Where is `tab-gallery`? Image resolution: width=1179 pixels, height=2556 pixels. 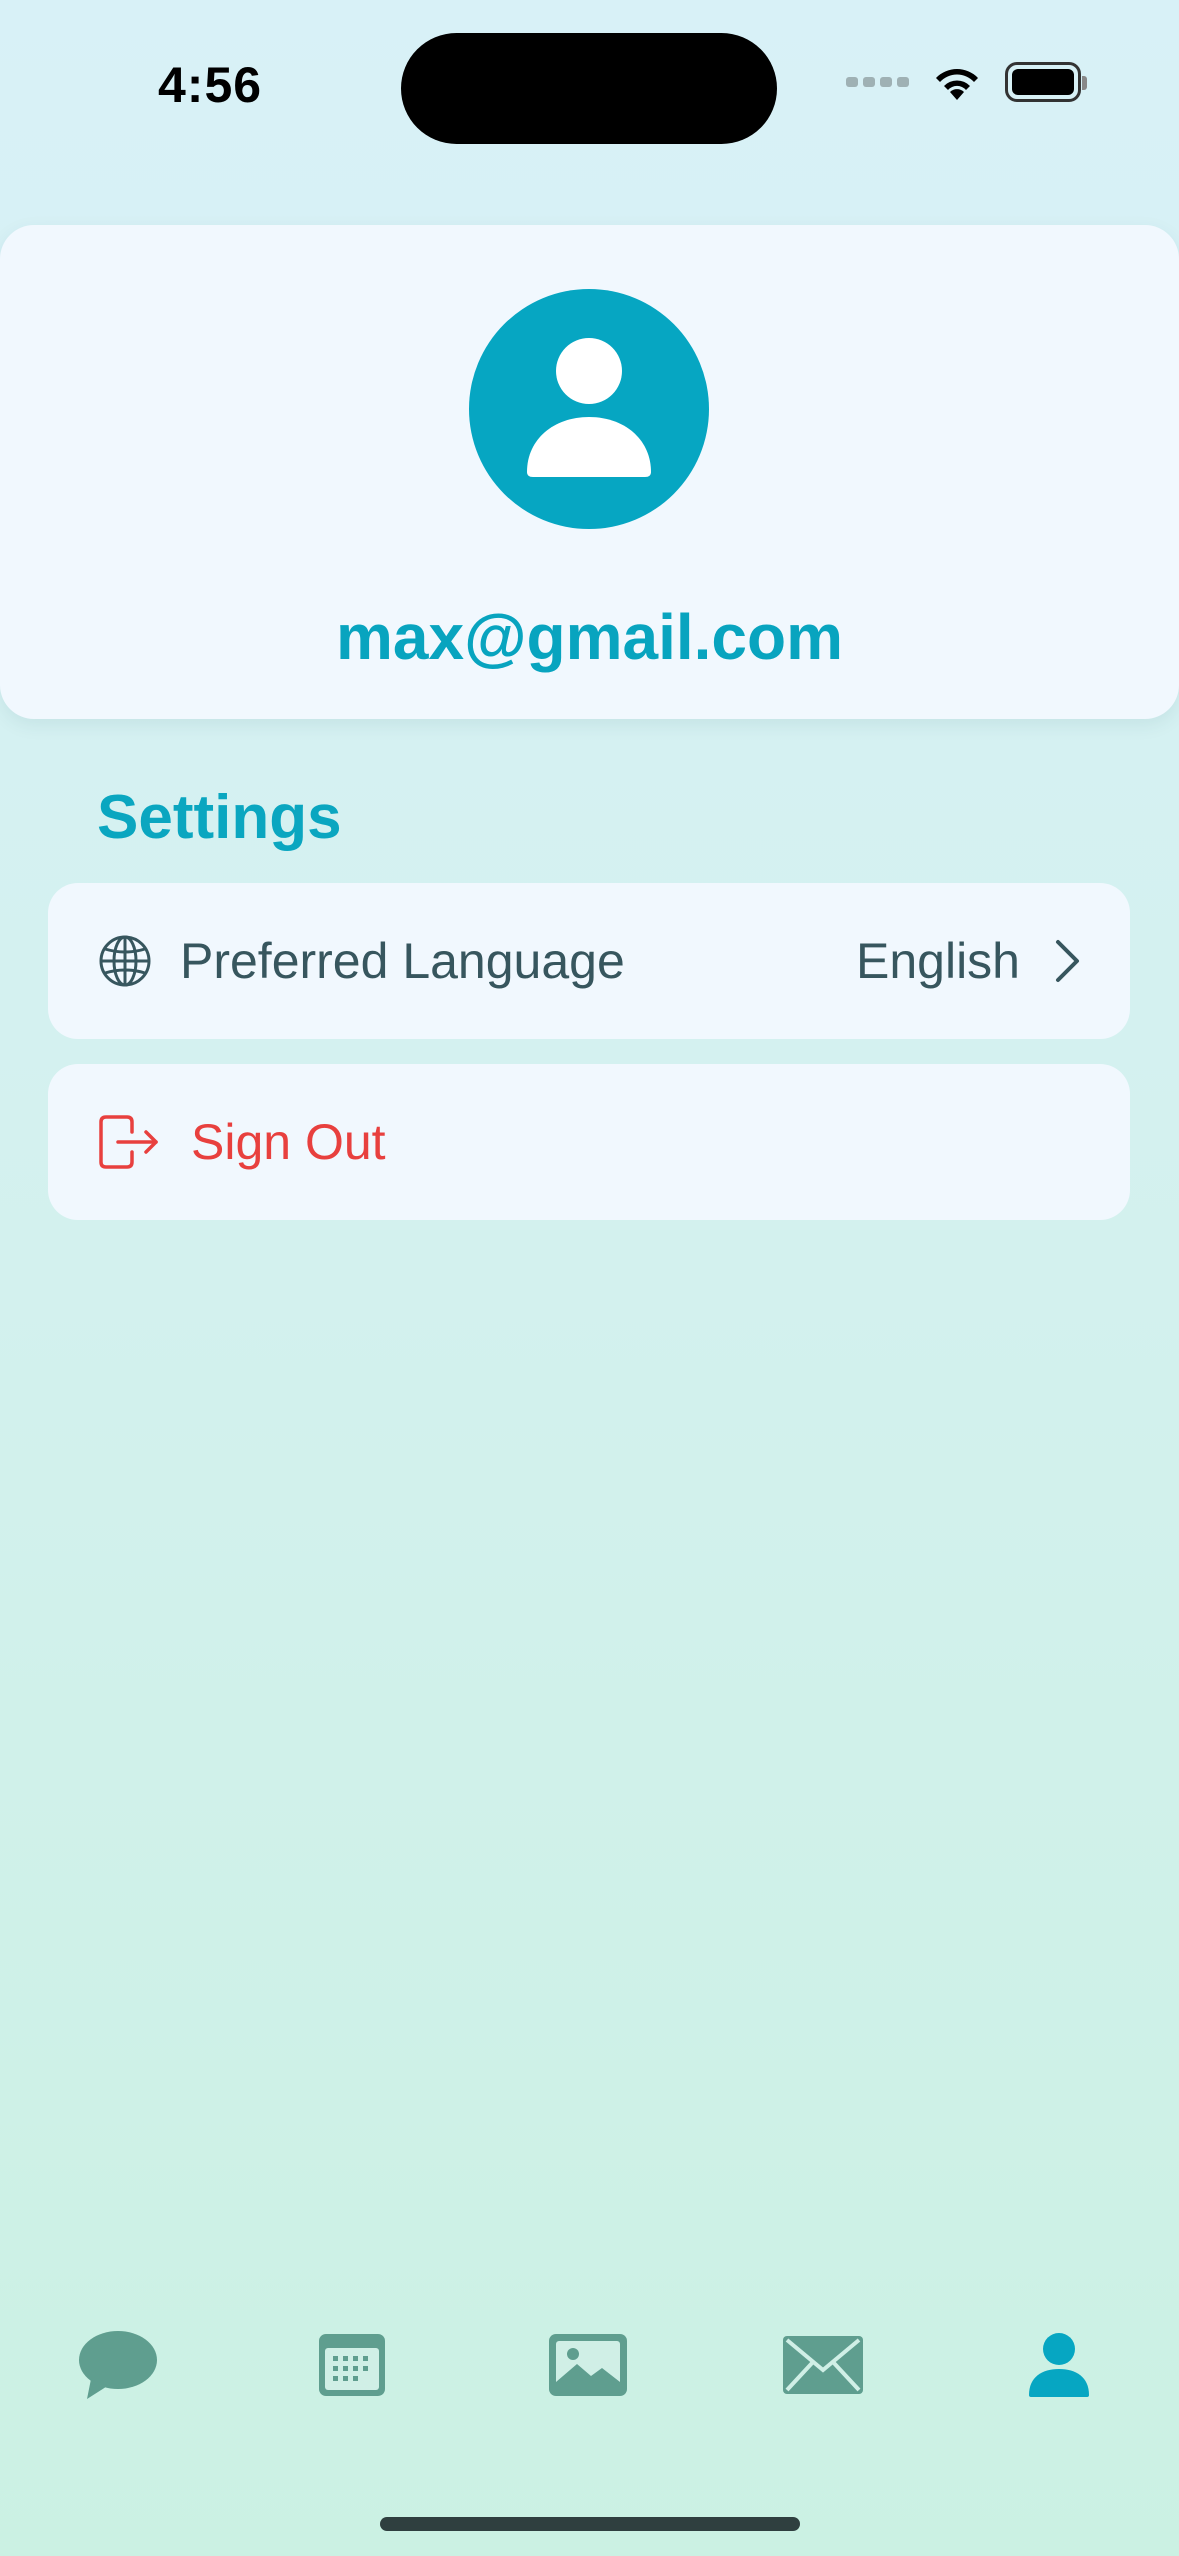
tab-gallery is located at coordinates (588, 2365).